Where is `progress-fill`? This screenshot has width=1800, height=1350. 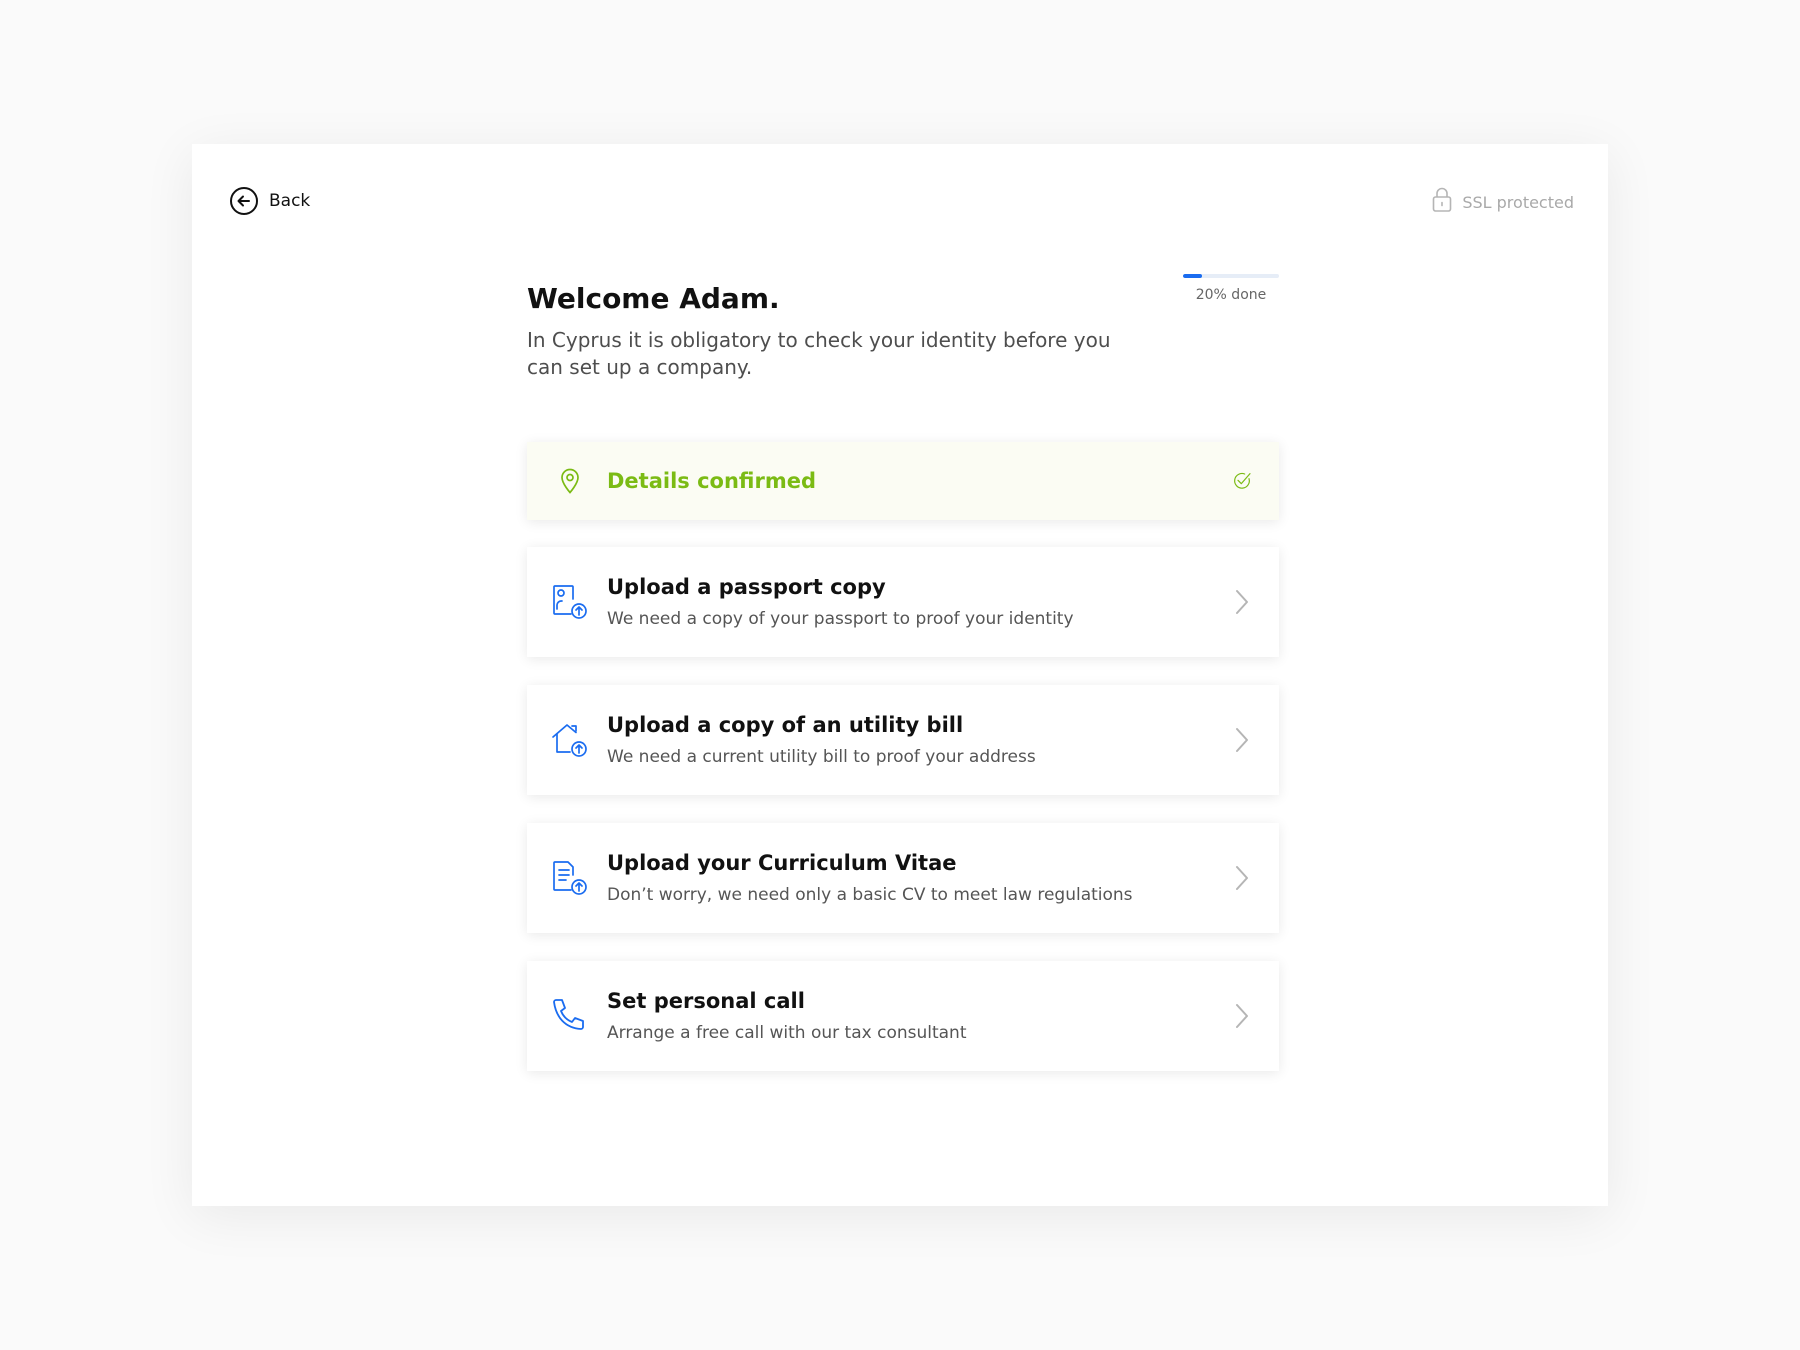
progress-fill is located at coordinates (1193, 276).